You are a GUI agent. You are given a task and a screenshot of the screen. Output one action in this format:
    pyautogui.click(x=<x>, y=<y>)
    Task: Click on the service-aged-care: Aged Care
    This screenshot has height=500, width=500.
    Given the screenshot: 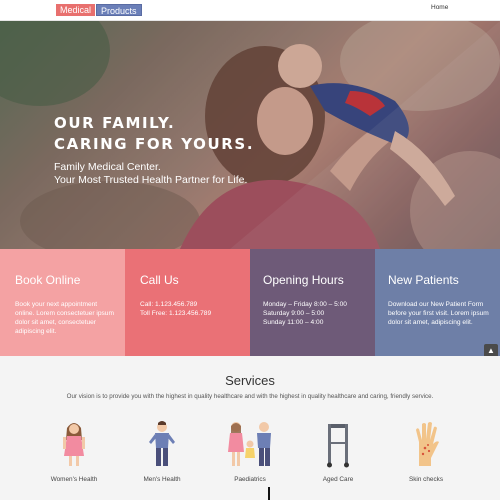 What is the action you would take?
    pyautogui.click(x=338, y=451)
    